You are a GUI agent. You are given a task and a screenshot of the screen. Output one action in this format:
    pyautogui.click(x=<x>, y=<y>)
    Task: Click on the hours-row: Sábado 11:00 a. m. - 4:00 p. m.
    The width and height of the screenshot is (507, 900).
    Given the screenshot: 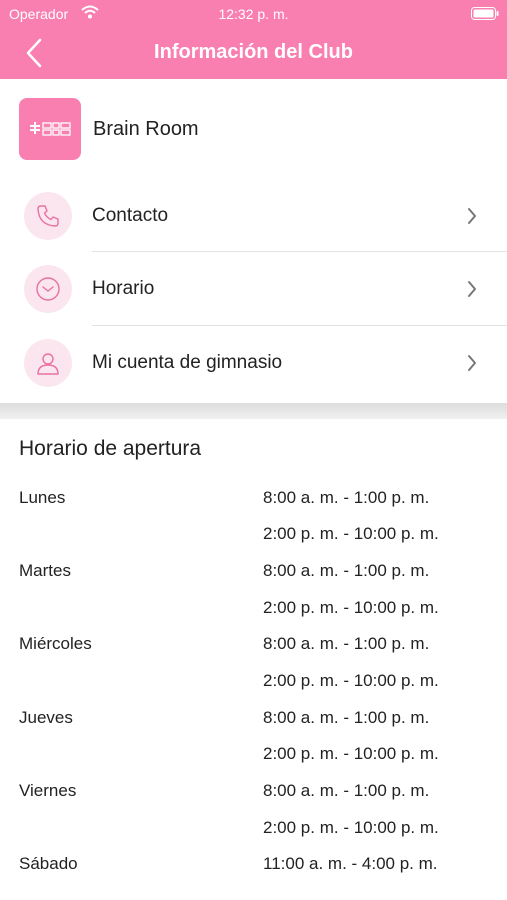 What is the action you would take?
    pyautogui.click(x=253, y=872)
    